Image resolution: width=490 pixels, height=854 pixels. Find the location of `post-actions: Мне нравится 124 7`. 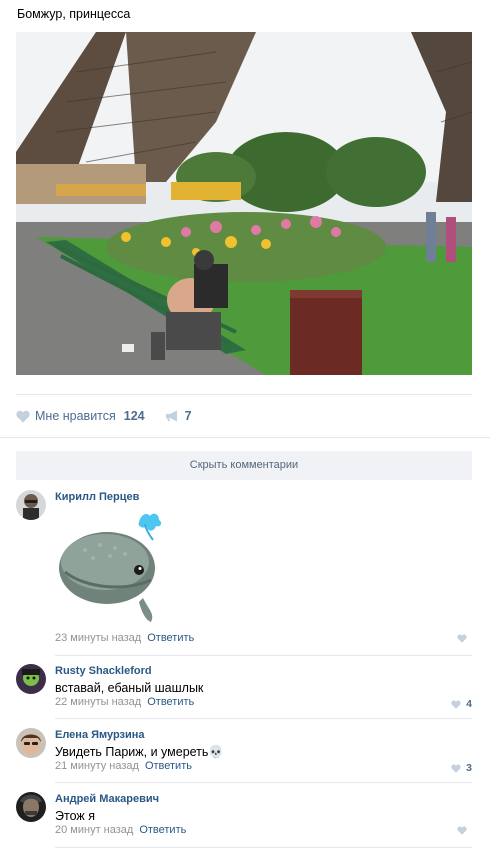

post-actions: Мне нравится 124 7 is located at coordinates (104, 416).